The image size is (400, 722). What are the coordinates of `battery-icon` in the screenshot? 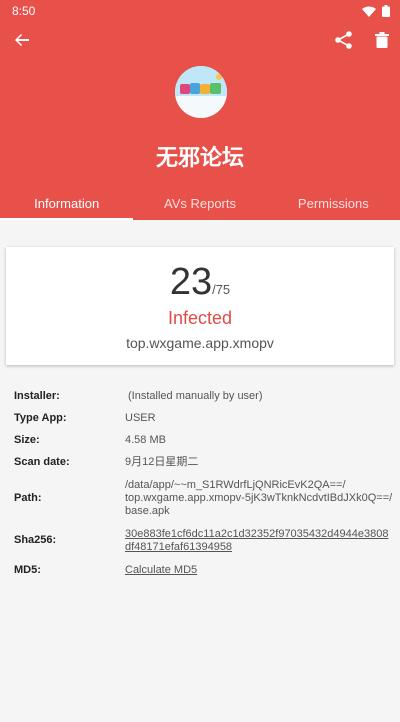 It's located at (386, 11).